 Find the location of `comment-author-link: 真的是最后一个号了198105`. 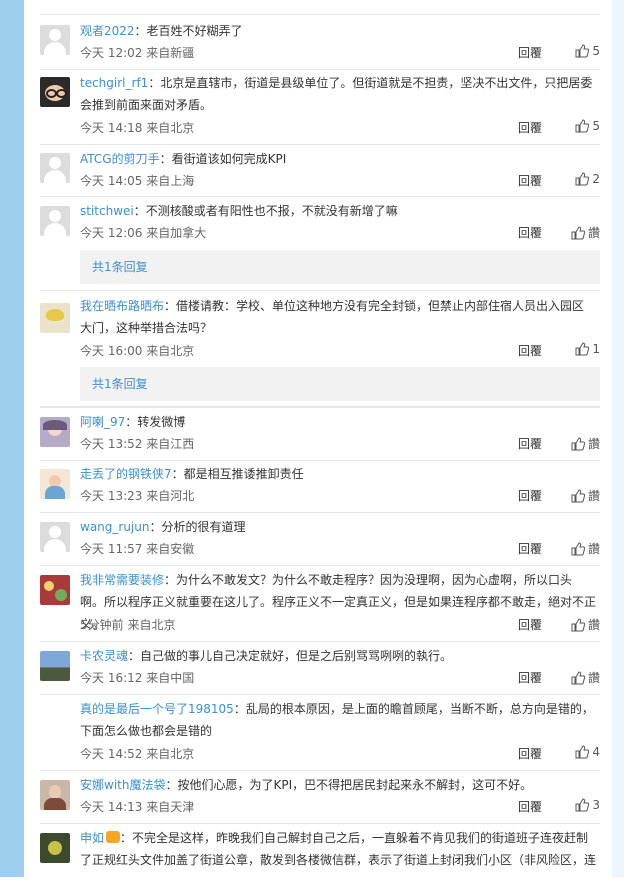

comment-author-link: 真的是最后一个号了198105 is located at coordinates (157, 709).